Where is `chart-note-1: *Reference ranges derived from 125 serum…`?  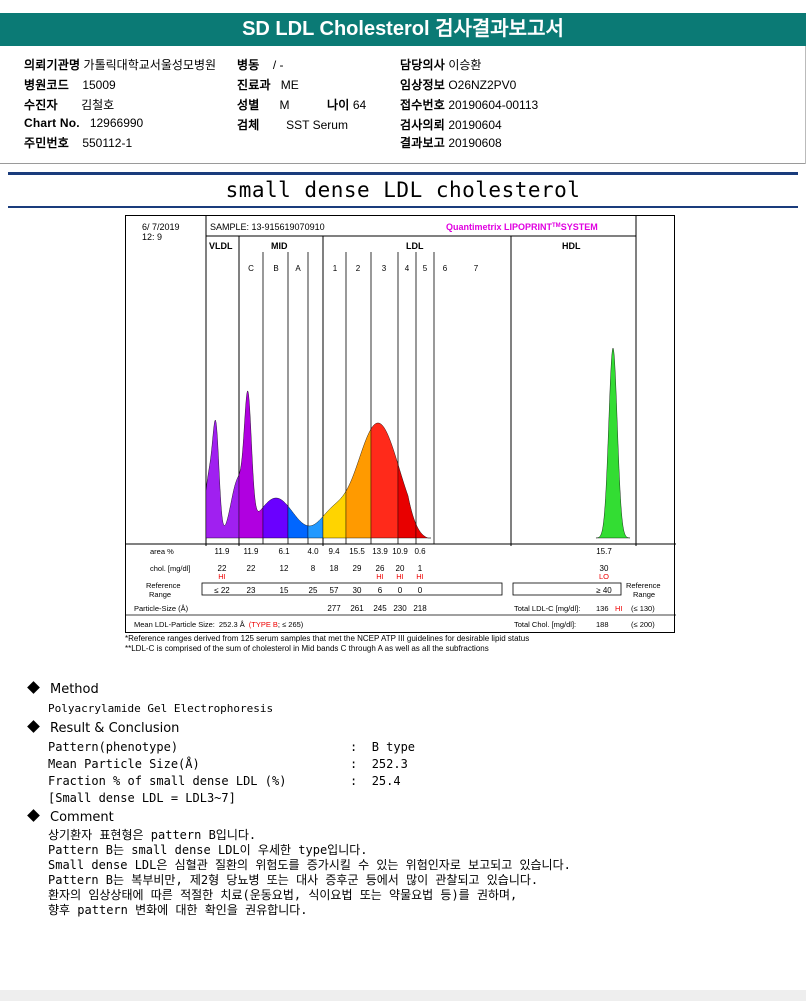 chart-note-1: *Reference ranges derived from 125 serum… is located at coordinates (327, 638).